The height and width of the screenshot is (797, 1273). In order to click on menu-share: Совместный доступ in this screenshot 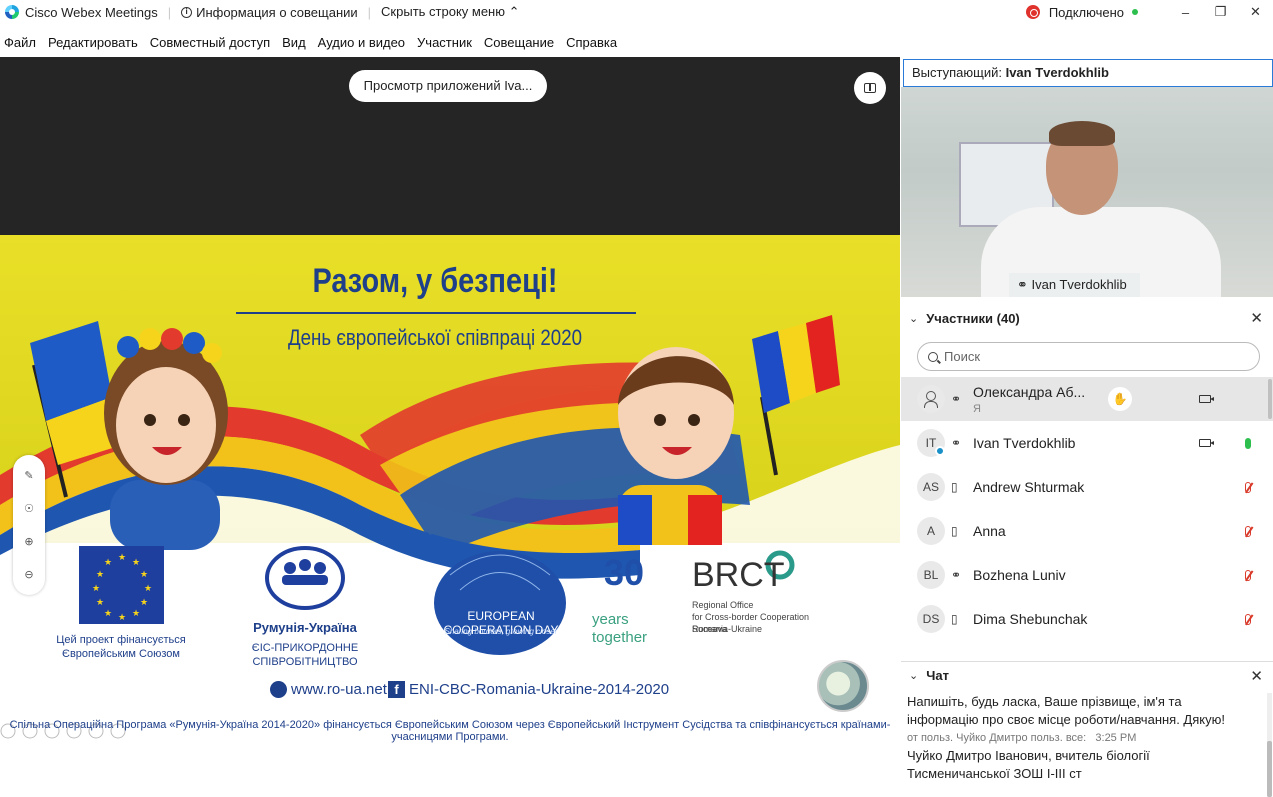, I will do `click(210, 42)`.